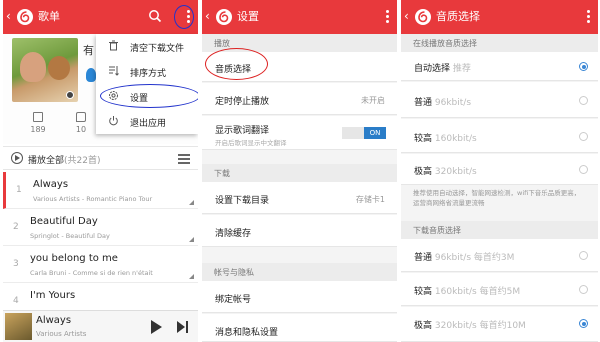 This screenshot has width=600, height=342. What do you see at coordinates (38, 123) in the screenshot?
I see `favorite-stat: 189` at bounding box center [38, 123].